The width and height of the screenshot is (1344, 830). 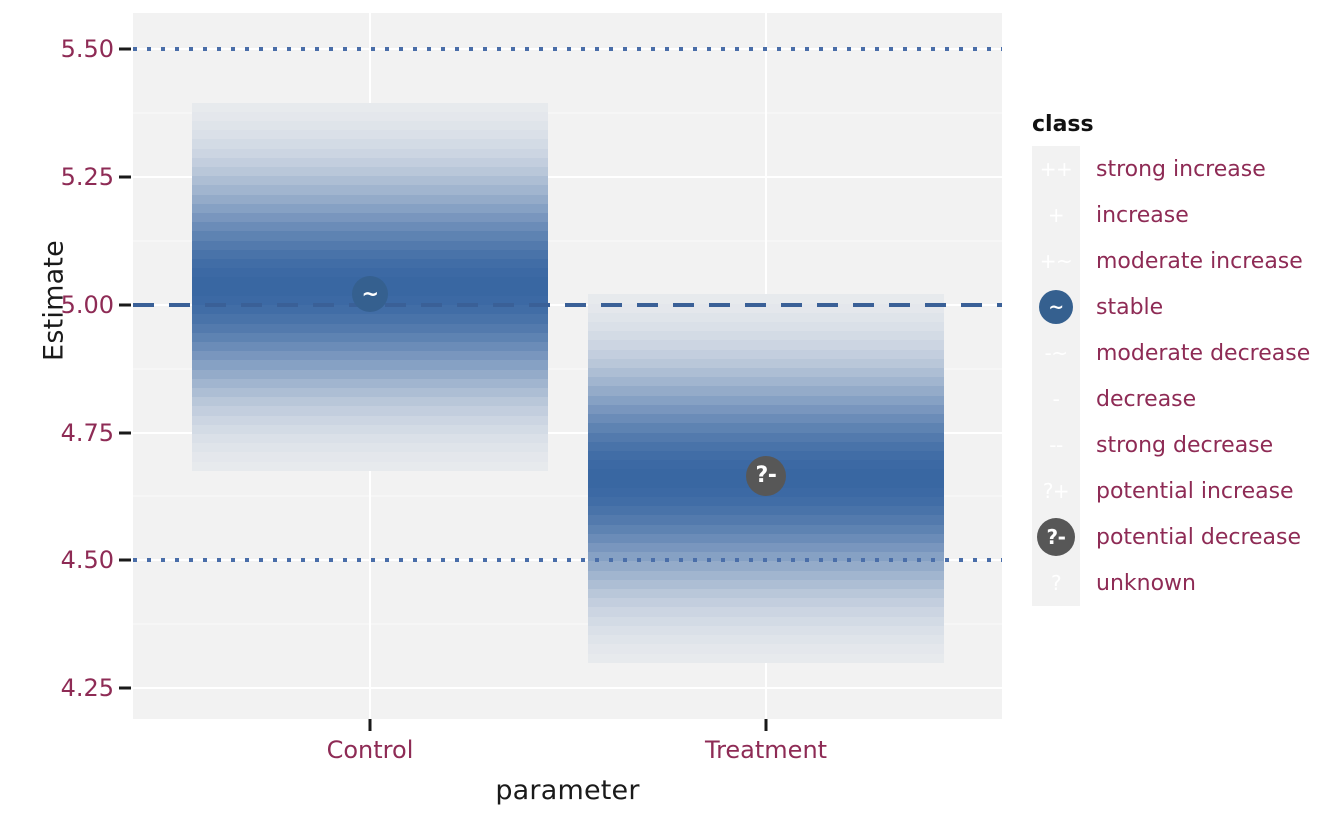 I want to click on legend-label: moderate increase, so click(x=1199, y=261).